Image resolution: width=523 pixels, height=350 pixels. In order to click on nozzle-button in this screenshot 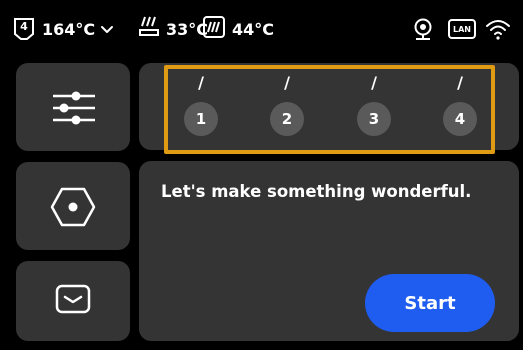, I will do `click(73, 206)`.